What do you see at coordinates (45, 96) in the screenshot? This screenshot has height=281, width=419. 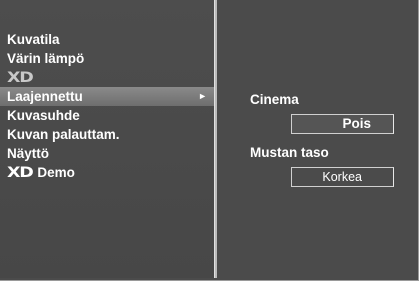 I see `menu-item-label: Laajennettu` at bounding box center [45, 96].